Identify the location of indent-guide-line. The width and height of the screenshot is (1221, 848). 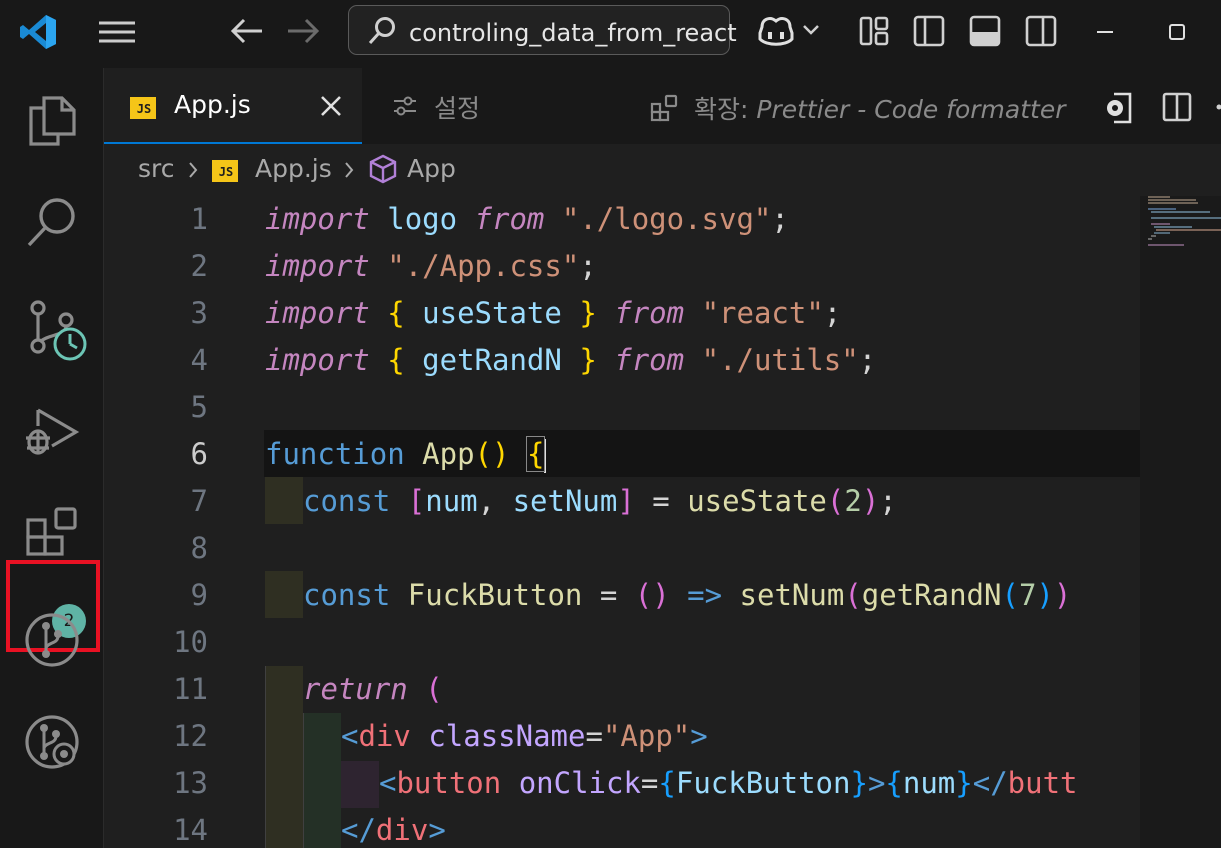
(265, 757).